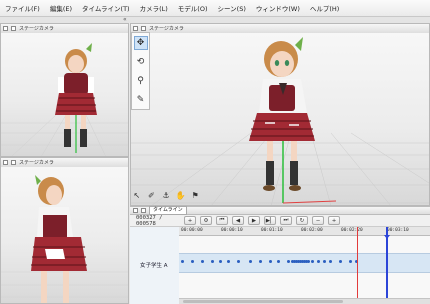  What do you see at coordinates (141, 100) in the screenshot?
I see `pose-tool-icon: ✎` at bounding box center [141, 100].